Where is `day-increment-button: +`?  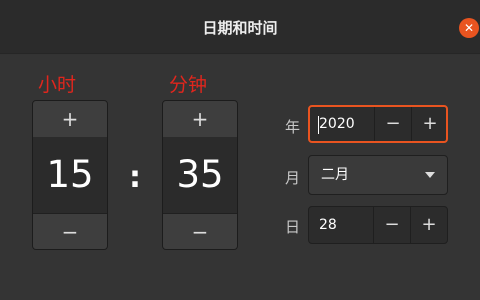
day-increment-button: + is located at coordinates (428, 225).